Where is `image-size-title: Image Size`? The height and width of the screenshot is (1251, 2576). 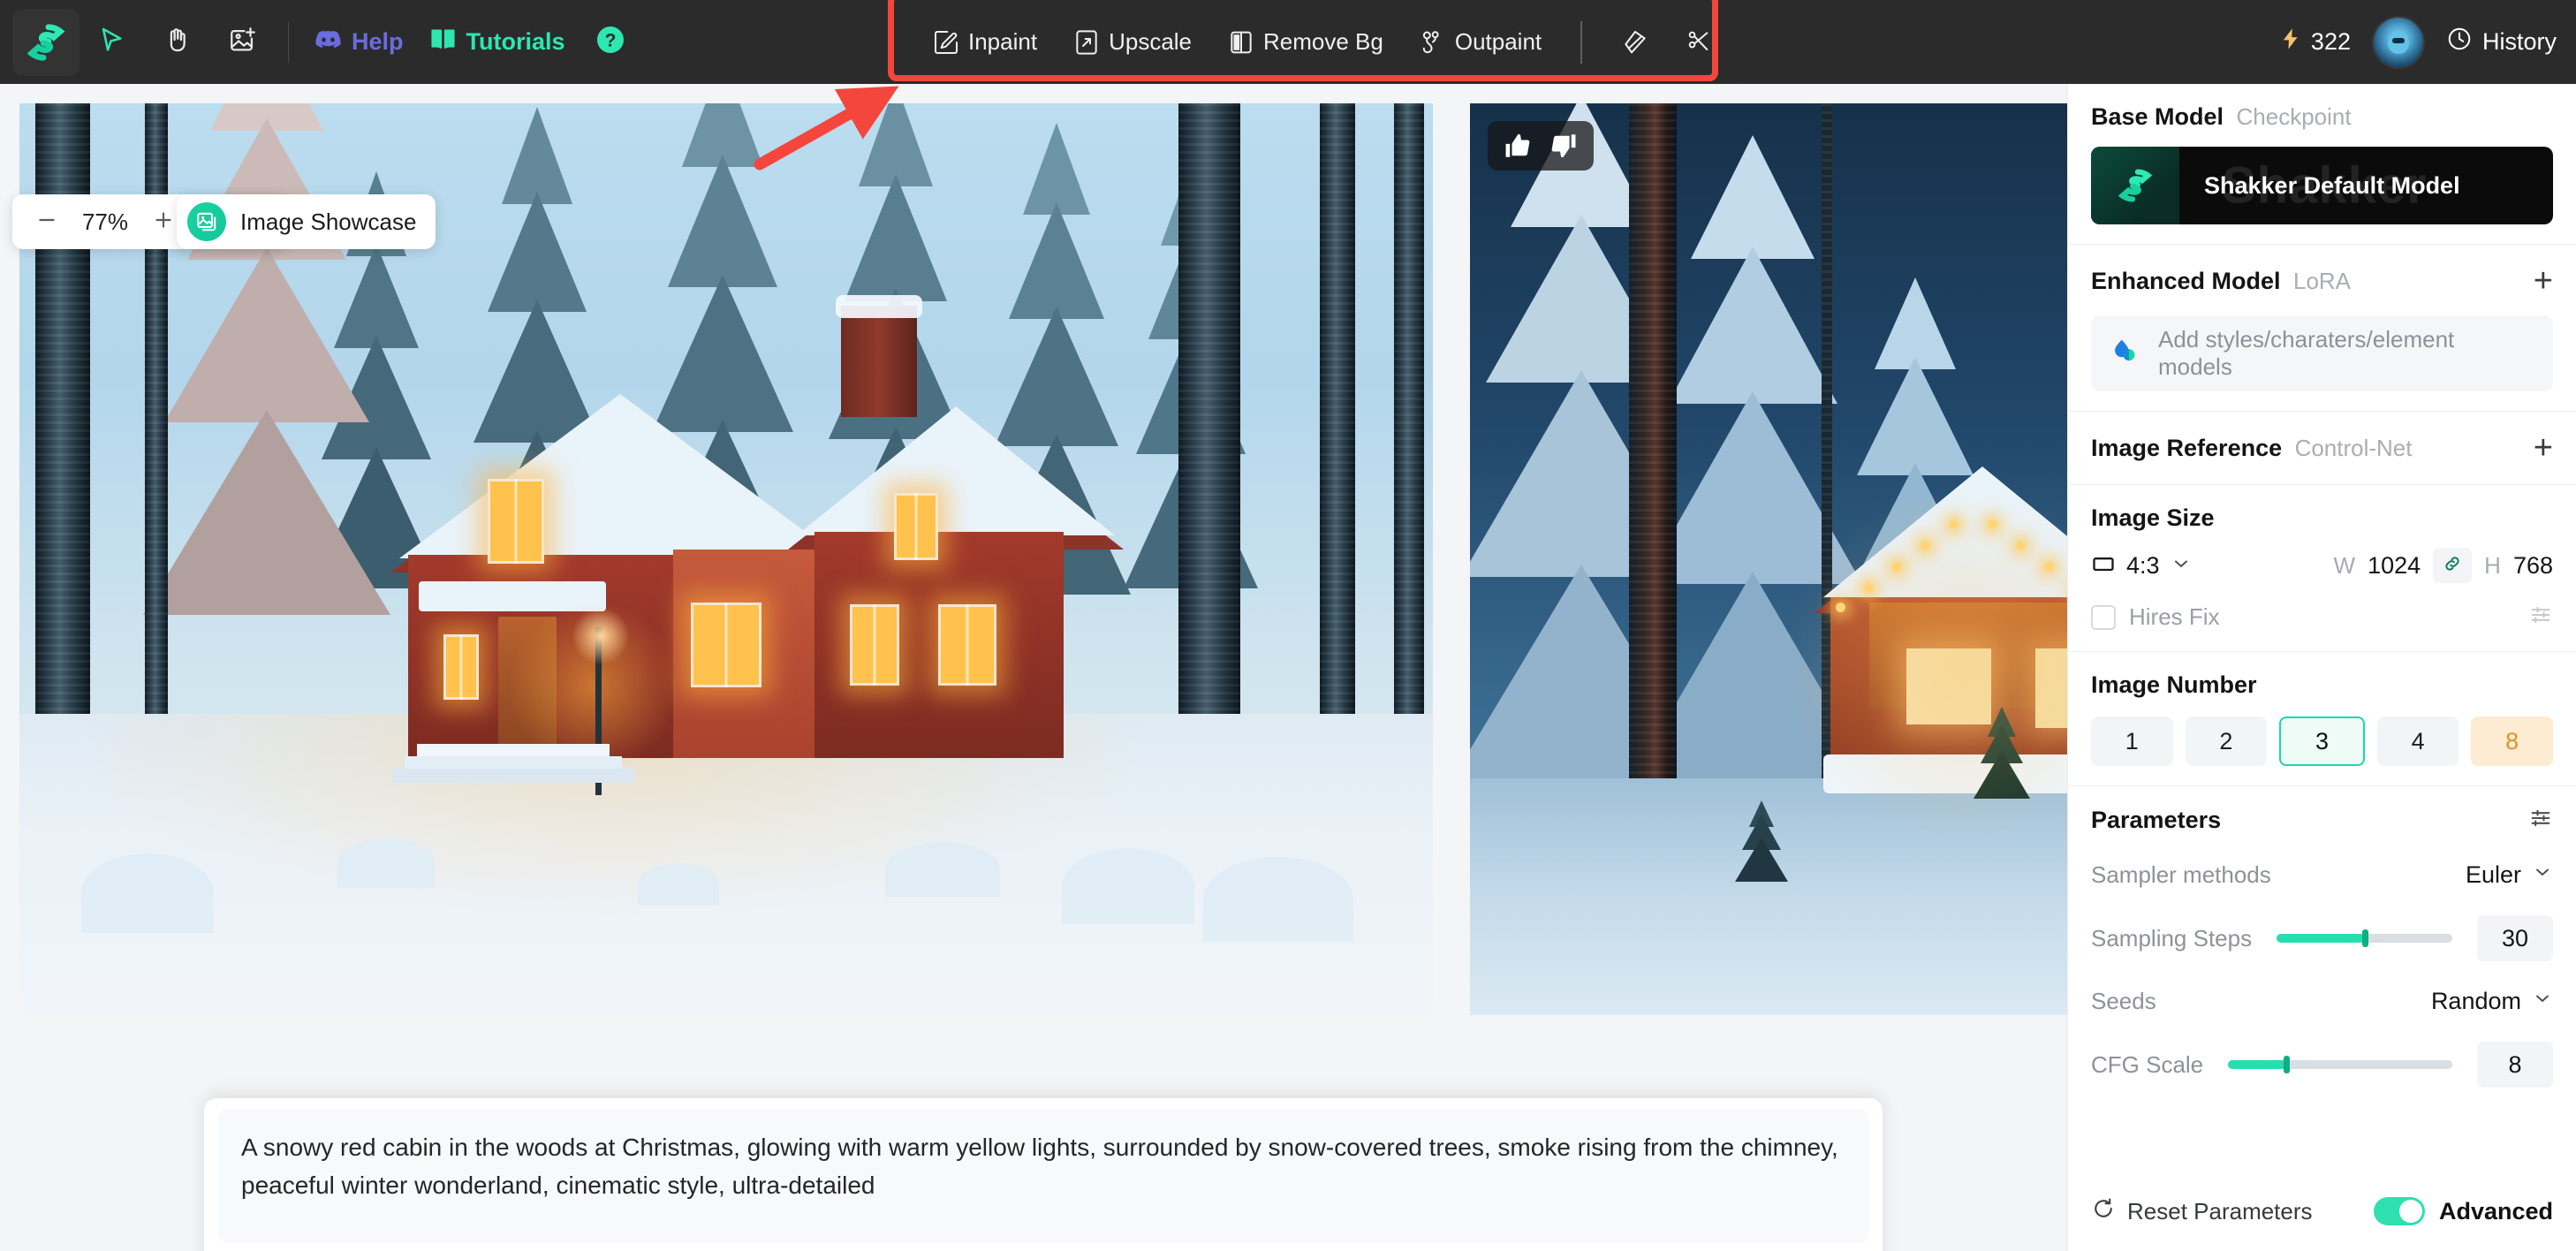 image-size-title: Image Size is located at coordinates (2153, 517).